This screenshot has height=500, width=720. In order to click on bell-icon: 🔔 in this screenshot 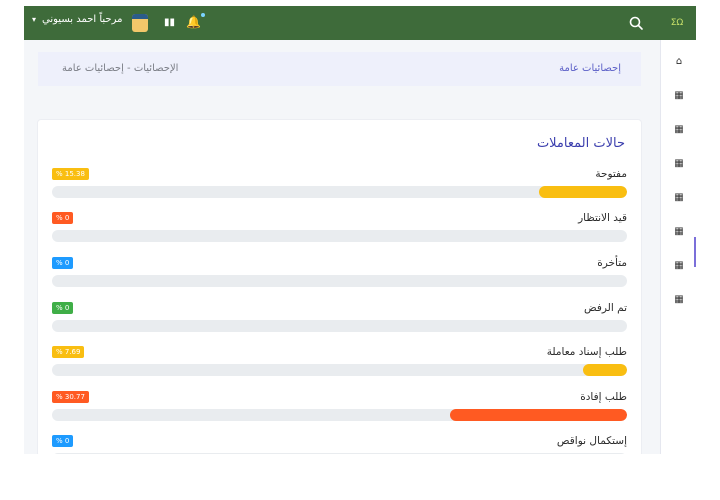, I will do `click(195, 21)`.